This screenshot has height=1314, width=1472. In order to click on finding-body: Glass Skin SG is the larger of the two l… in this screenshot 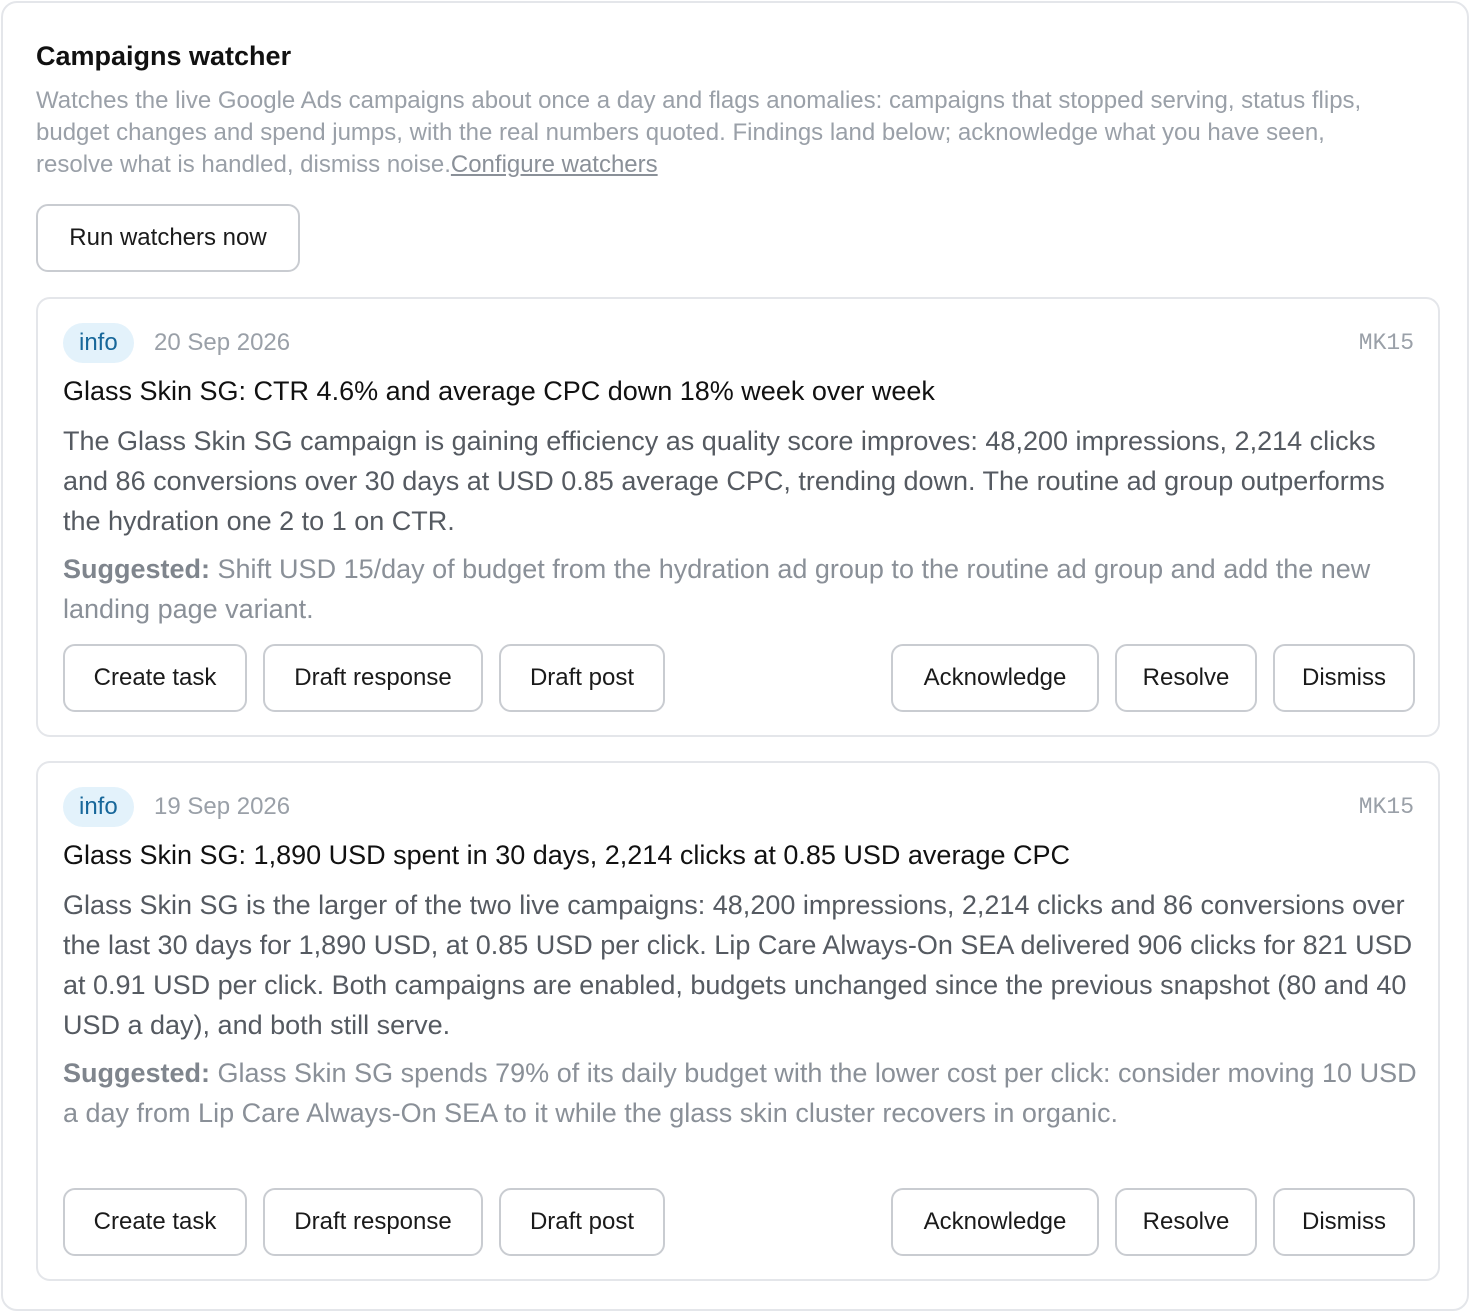, I will do `click(738, 965)`.